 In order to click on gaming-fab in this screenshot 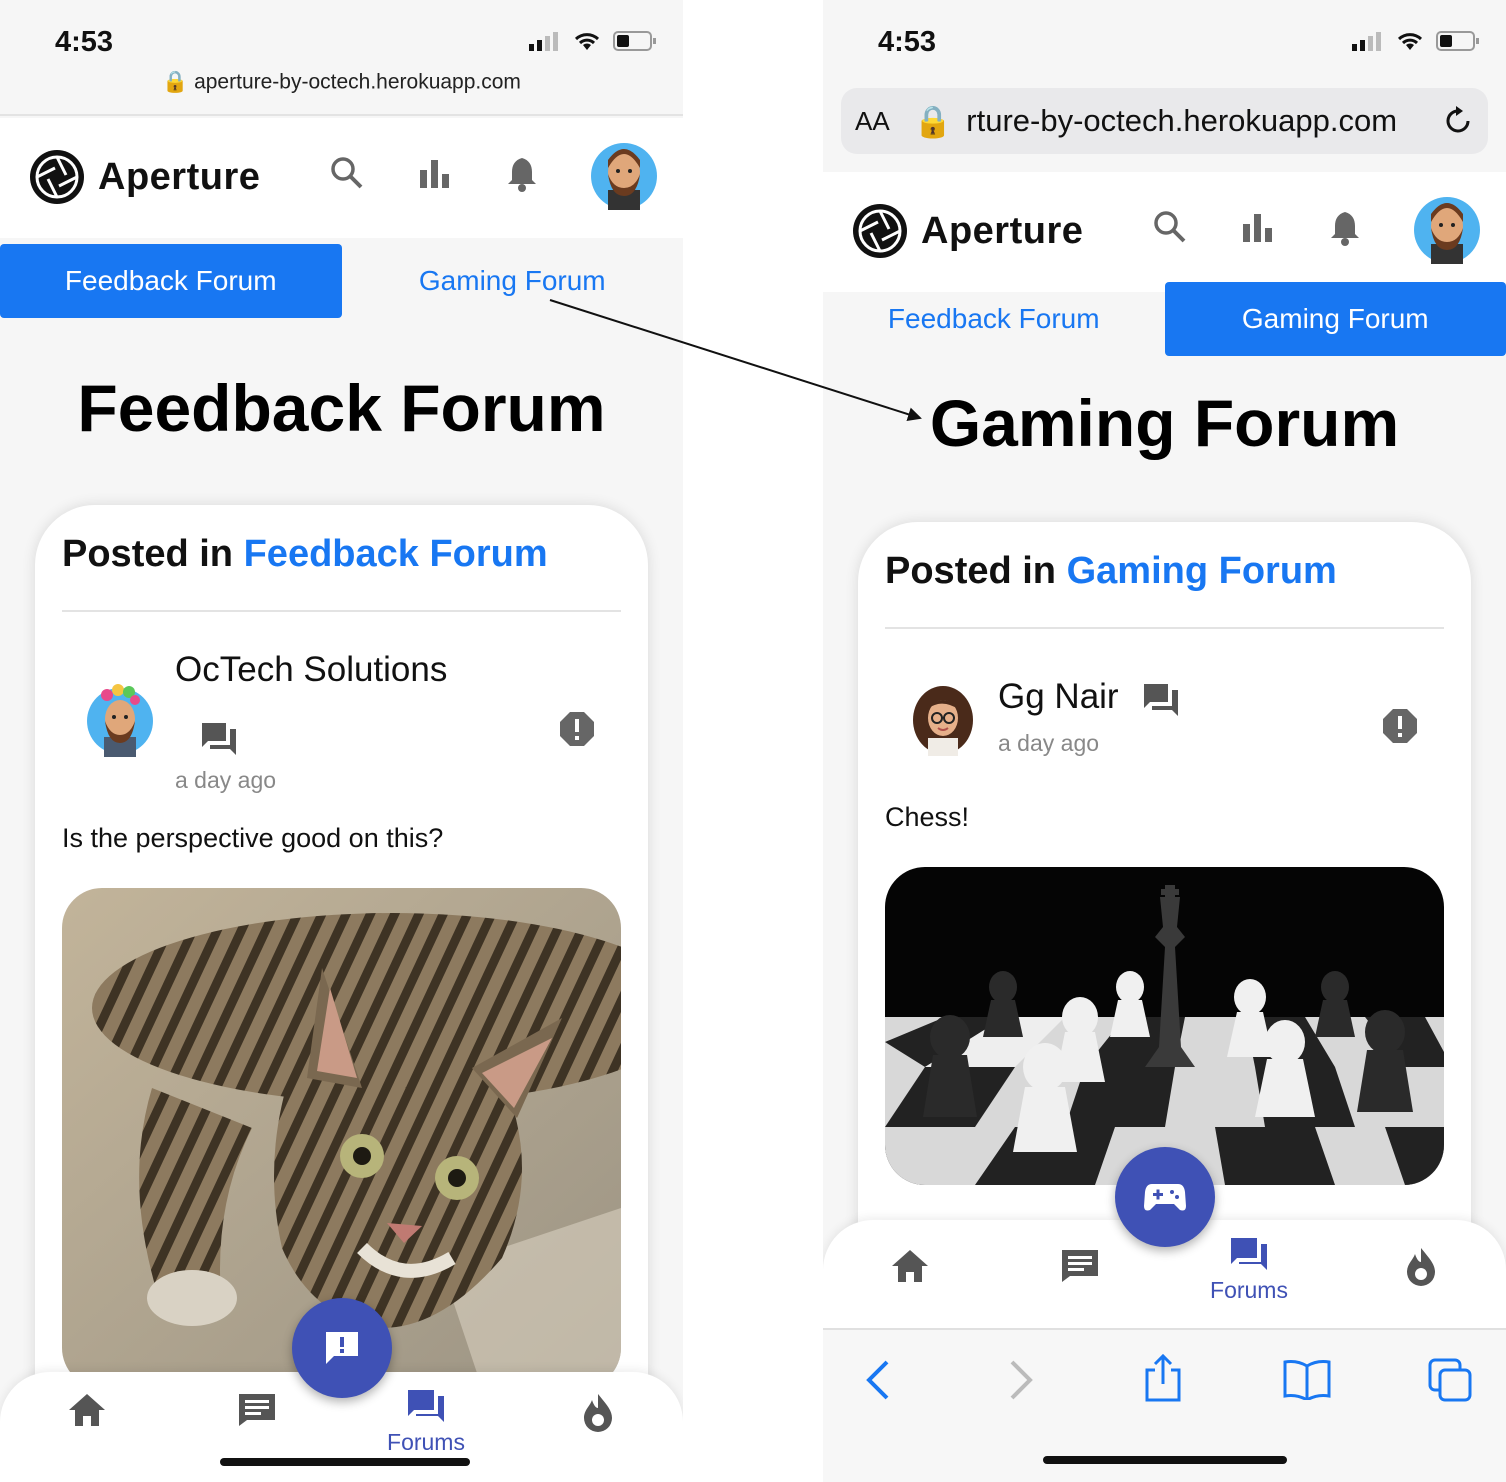, I will do `click(1165, 1197)`.